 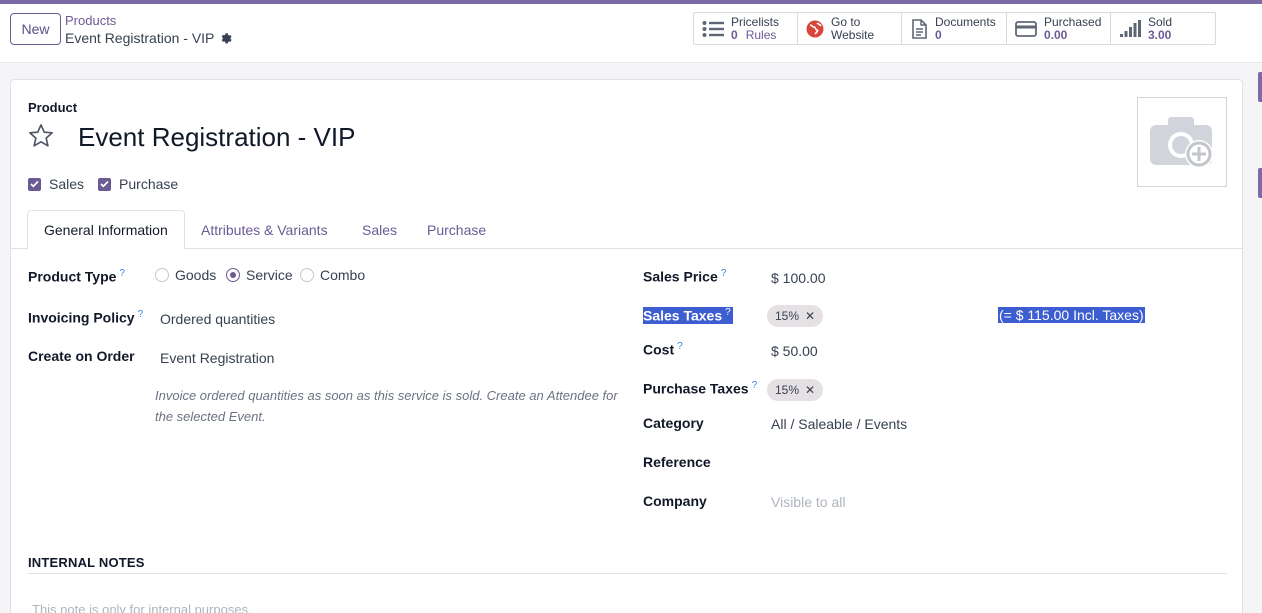 I want to click on purchase-checkbox: Purchase, so click(x=138, y=184).